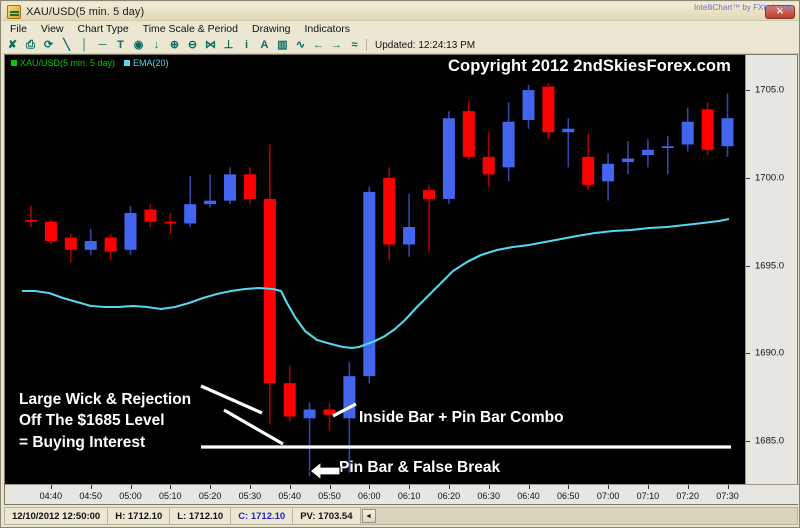 The height and width of the screenshot is (528, 800). I want to click on chart-window-icon, so click(14, 11).